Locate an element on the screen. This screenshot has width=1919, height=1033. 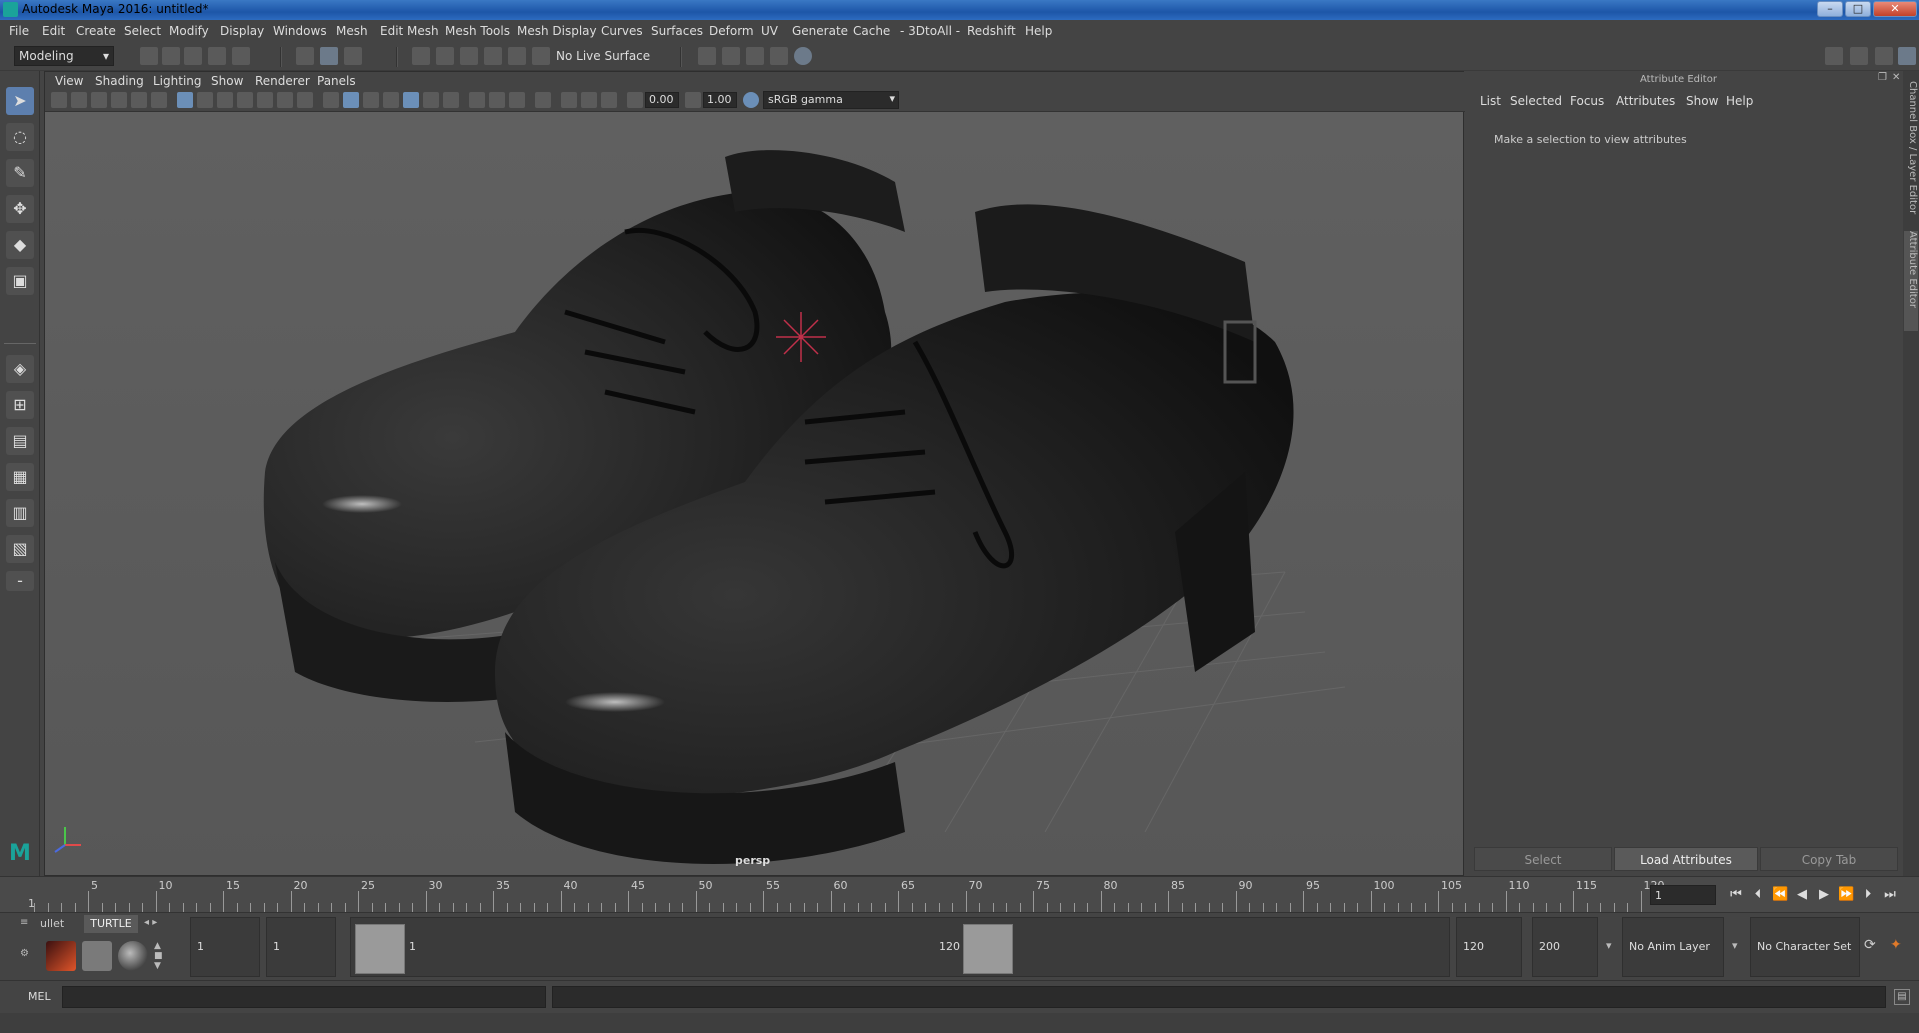
vp-menu-panels: Panels is located at coordinates (336, 81).